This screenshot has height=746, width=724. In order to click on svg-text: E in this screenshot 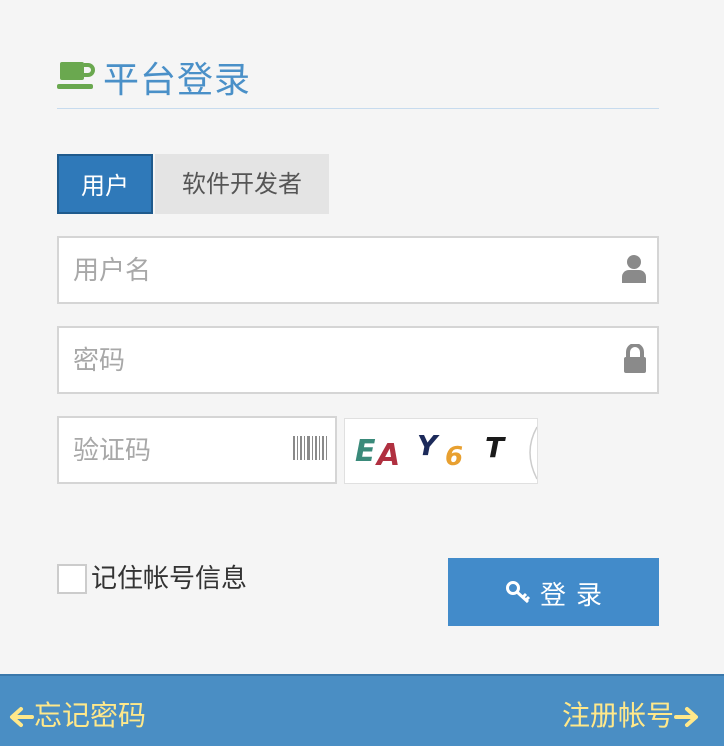, I will do `click(365, 451)`.